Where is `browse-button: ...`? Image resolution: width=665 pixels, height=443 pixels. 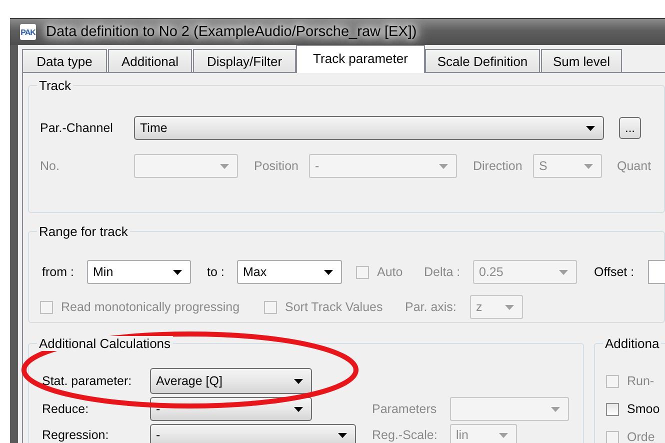 browse-button: ... is located at coordinates (630, 128).